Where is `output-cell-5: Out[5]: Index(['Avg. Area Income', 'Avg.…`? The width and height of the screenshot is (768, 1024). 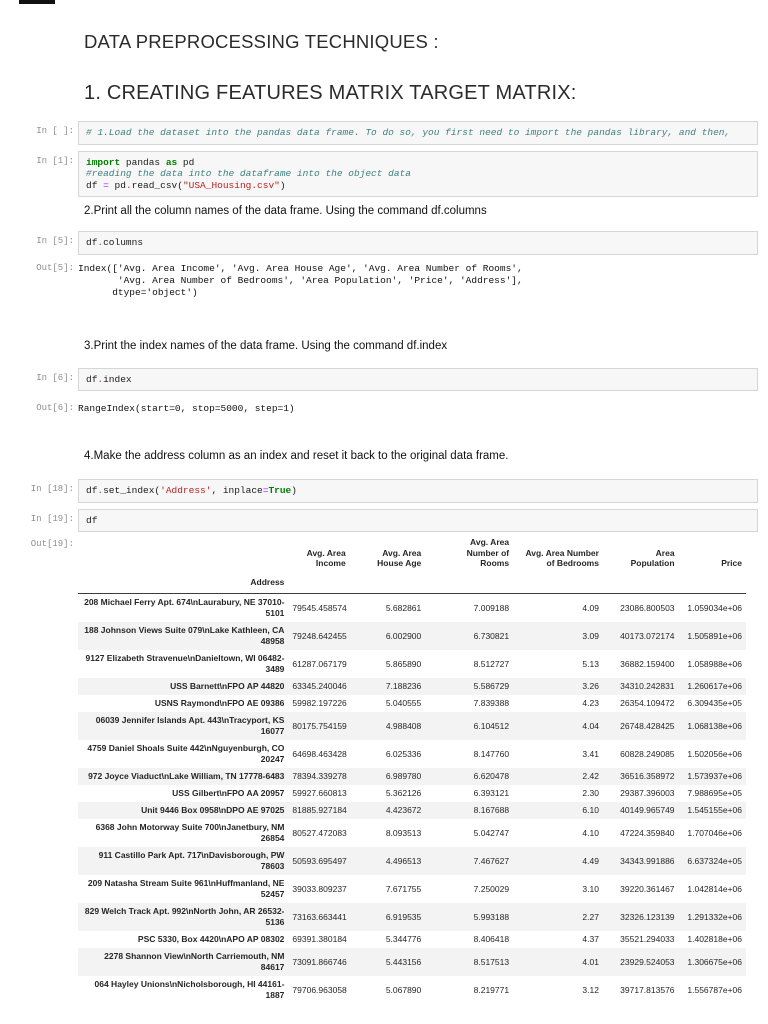 output-cell-5: Out[5]: Index(['Avg. Area Income', 'Avg.… is located at coordinates (379, 278).